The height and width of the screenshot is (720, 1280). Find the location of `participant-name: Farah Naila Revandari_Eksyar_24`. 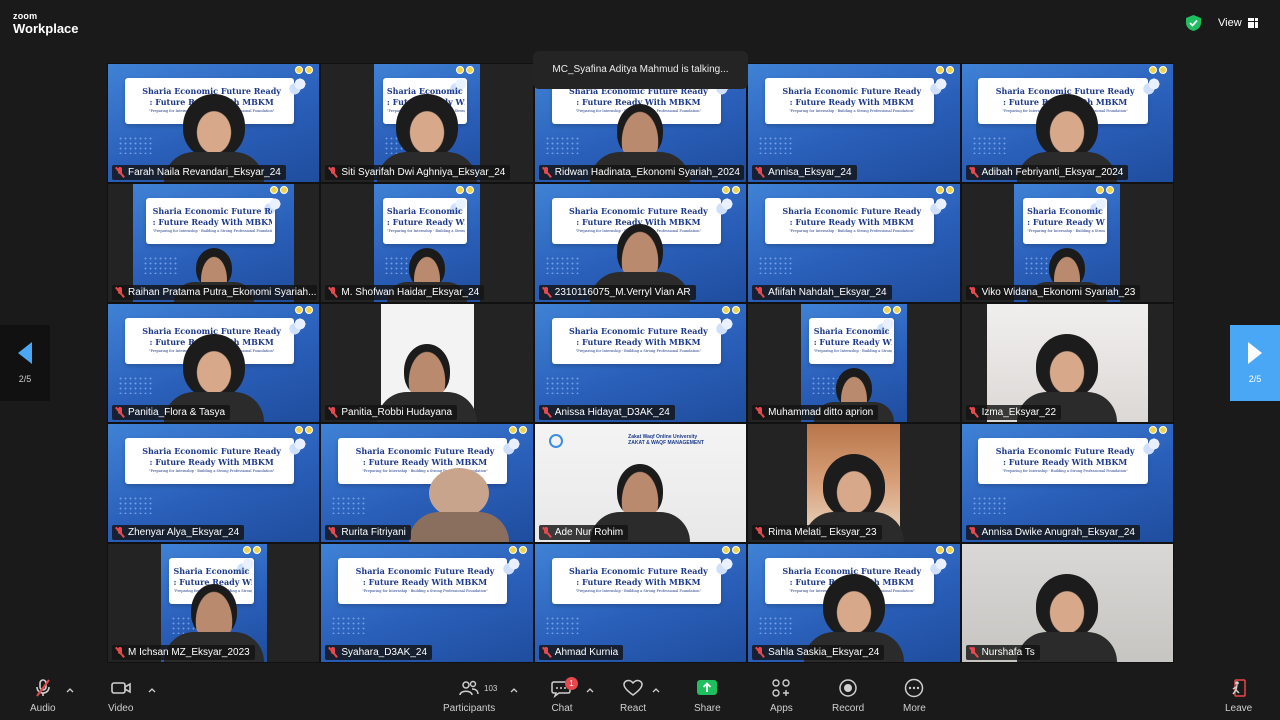

participant-name: Farah Naila Revandari_Eksyar_24 is located at coordinates (204, 172).